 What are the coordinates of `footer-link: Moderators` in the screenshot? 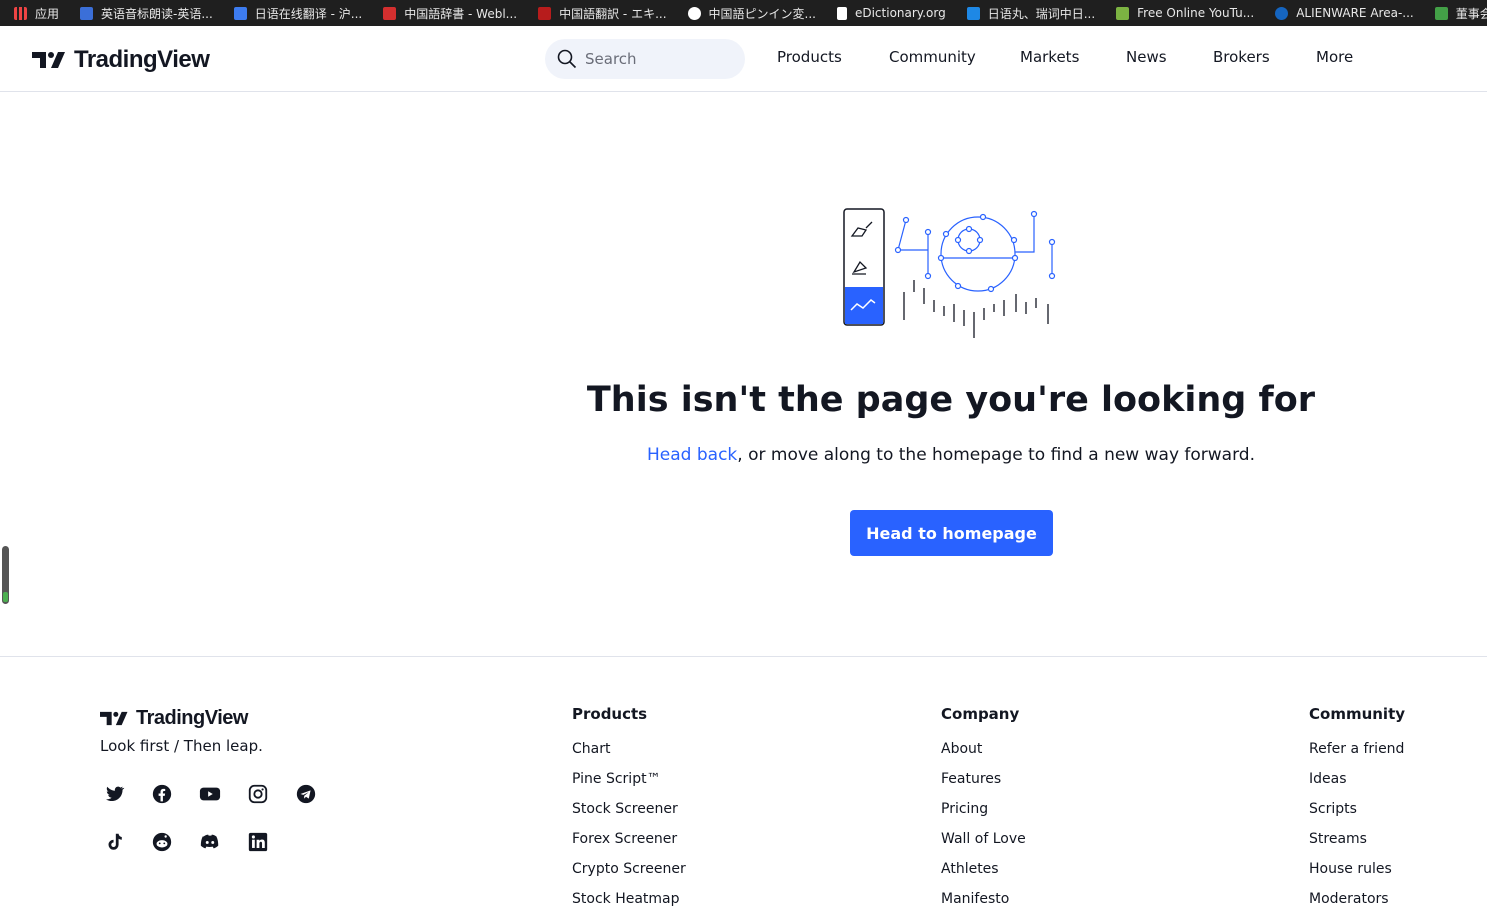 It's located at (1357, 904).